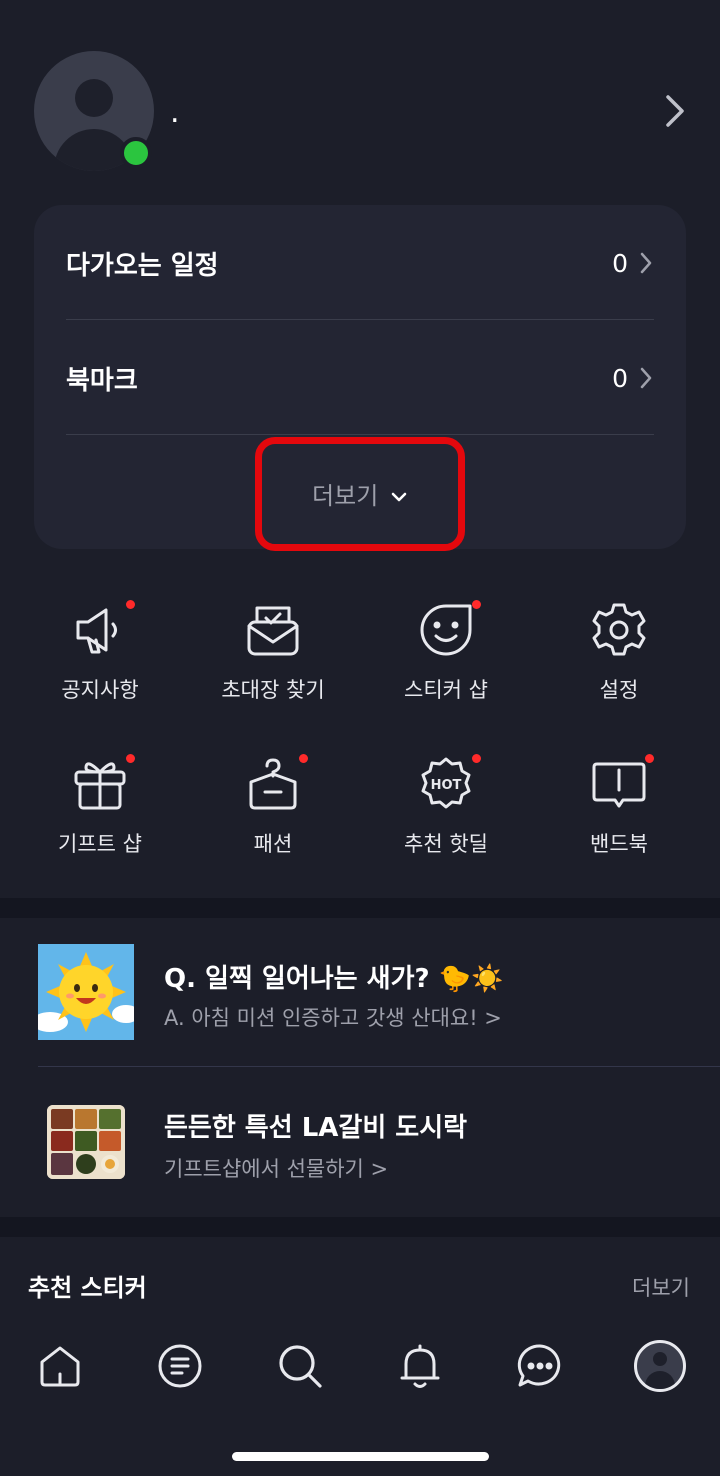 Image resolution: width=720 pixels, height=1476 pixels. Describe the element at coordinates (360, 263) in the screenshot. I see `upcoming-schedule-row: 다가오는 일정 0` at that location.